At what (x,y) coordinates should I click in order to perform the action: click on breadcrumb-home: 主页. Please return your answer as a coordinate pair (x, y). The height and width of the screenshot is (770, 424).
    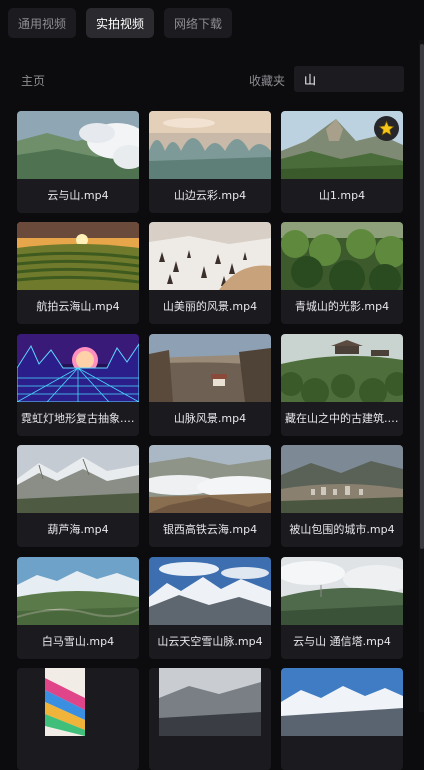
    Looking at the image, I should click on (33, 80).